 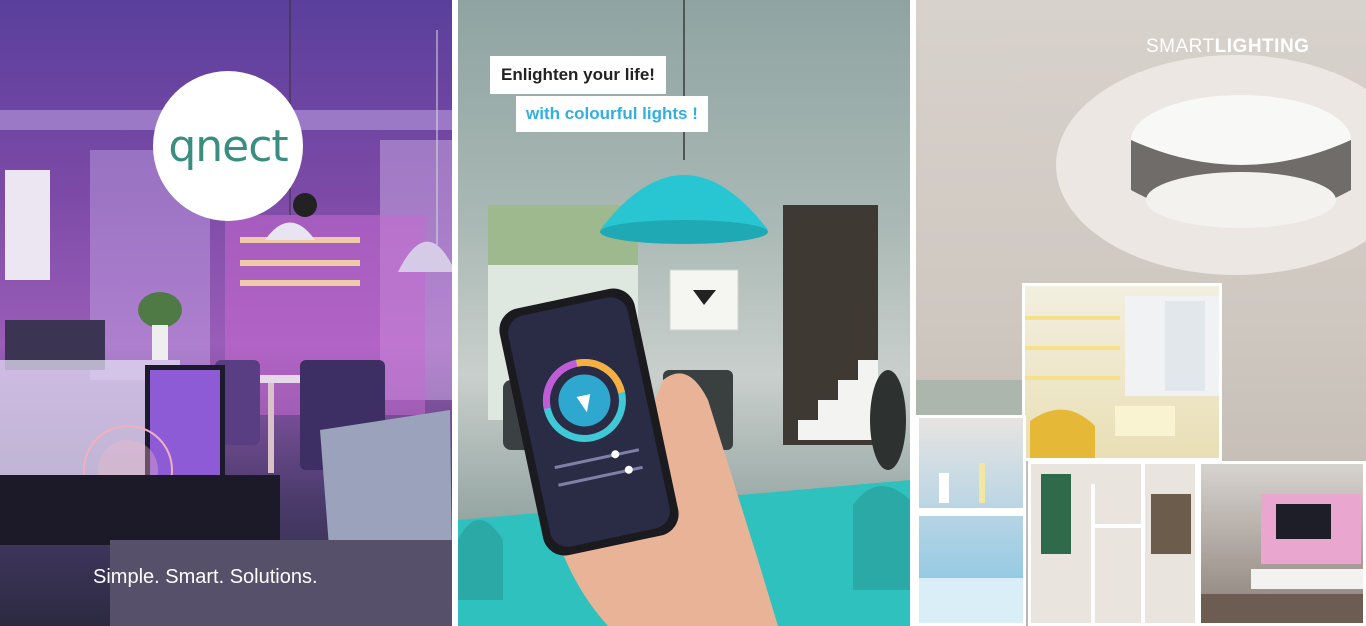 What do you see at coordinates (1122, 377) in the screenshot?
I see `shelf-room-scene` at bounding box center [1122, 377].